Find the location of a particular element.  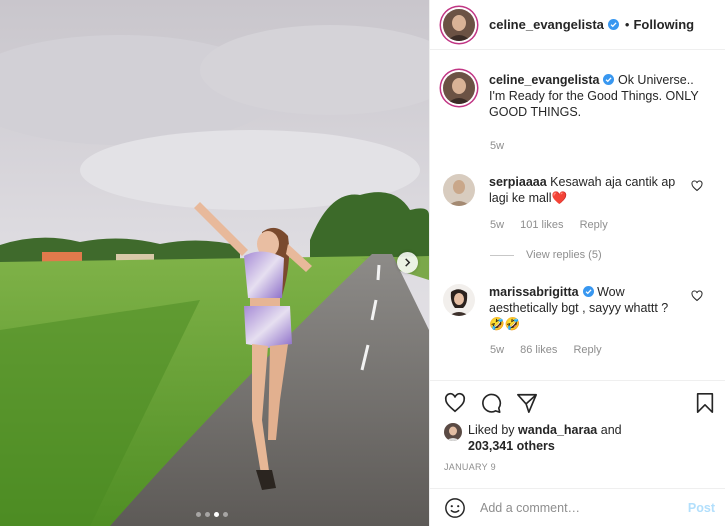

chevron-right-icon is located at coordinates (408, 262).